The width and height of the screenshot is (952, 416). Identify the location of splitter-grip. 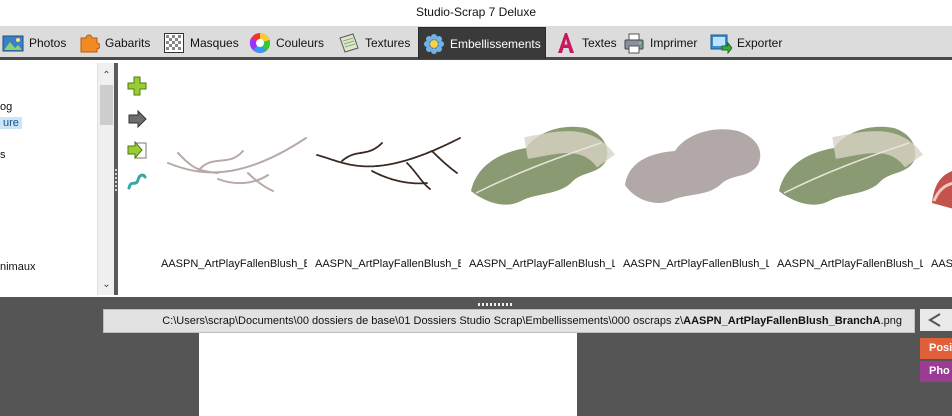
(496, 304).